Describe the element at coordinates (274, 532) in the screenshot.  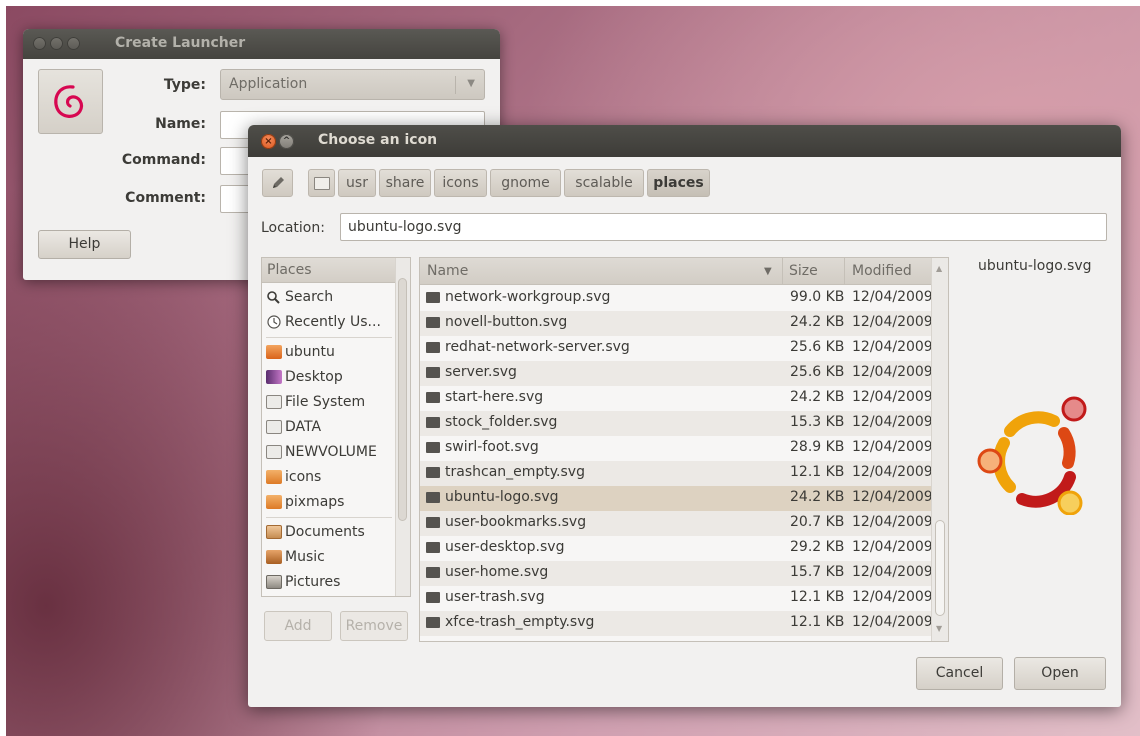
I see `documents-folder-icon` at that location.